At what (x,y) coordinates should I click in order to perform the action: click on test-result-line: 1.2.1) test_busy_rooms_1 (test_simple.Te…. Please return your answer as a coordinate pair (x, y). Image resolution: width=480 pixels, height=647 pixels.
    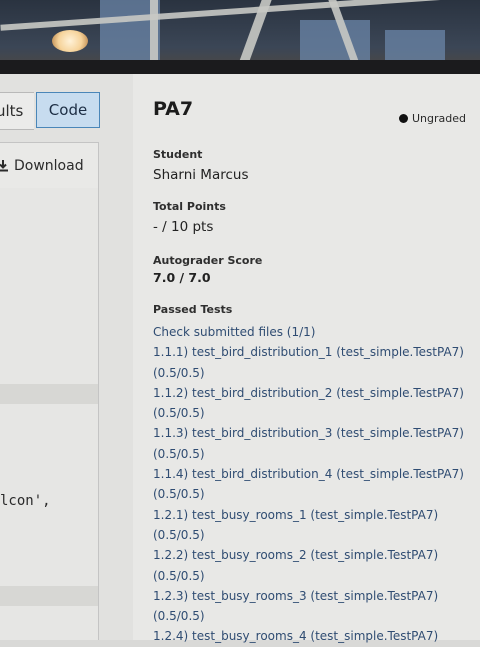
    Looking at the image, I should click on (296, 514).